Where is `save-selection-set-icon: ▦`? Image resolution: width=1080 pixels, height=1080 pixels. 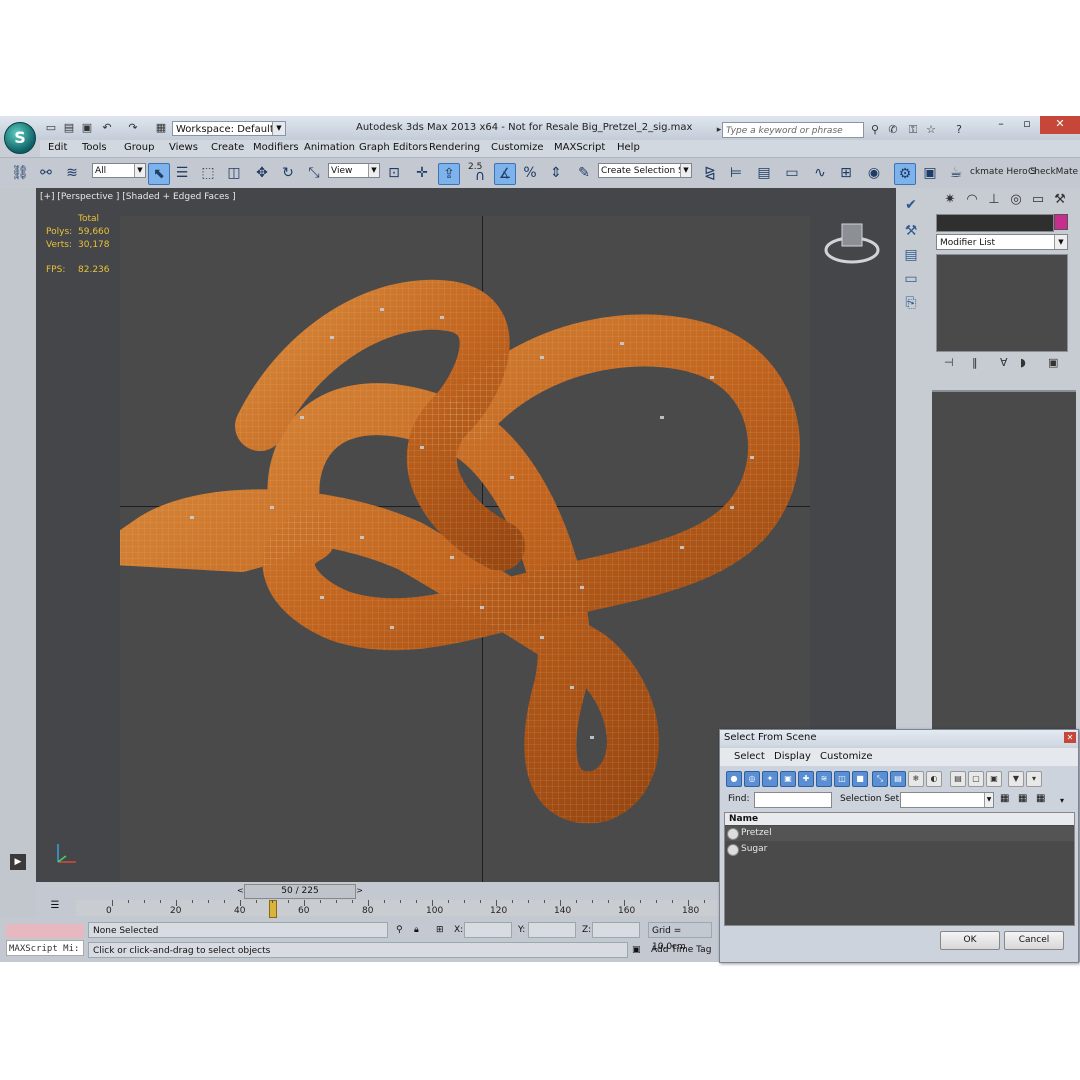
save-selection-set-icon: ▦ is located at coordinates (1004, 798).